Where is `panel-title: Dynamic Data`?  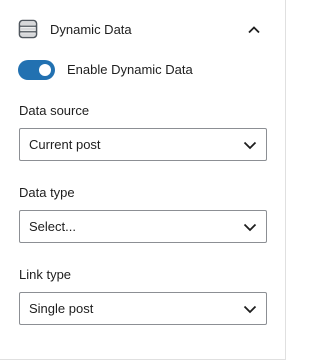
panel-title: Dynamic Data is located at coordinates (91, 29).